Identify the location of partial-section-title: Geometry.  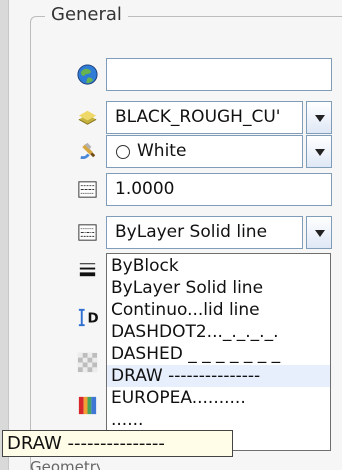
(65, 464).